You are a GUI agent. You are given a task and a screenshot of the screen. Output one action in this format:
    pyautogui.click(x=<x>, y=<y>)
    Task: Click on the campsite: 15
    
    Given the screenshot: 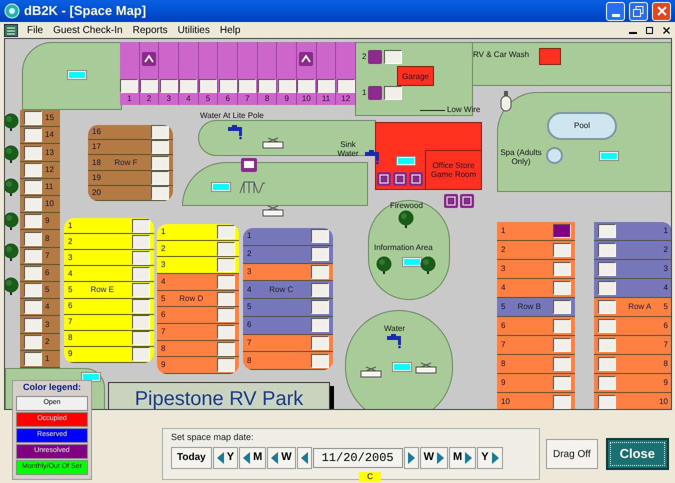 What is the action you would take?
    pyautogui.click(x=40, y=119)
    